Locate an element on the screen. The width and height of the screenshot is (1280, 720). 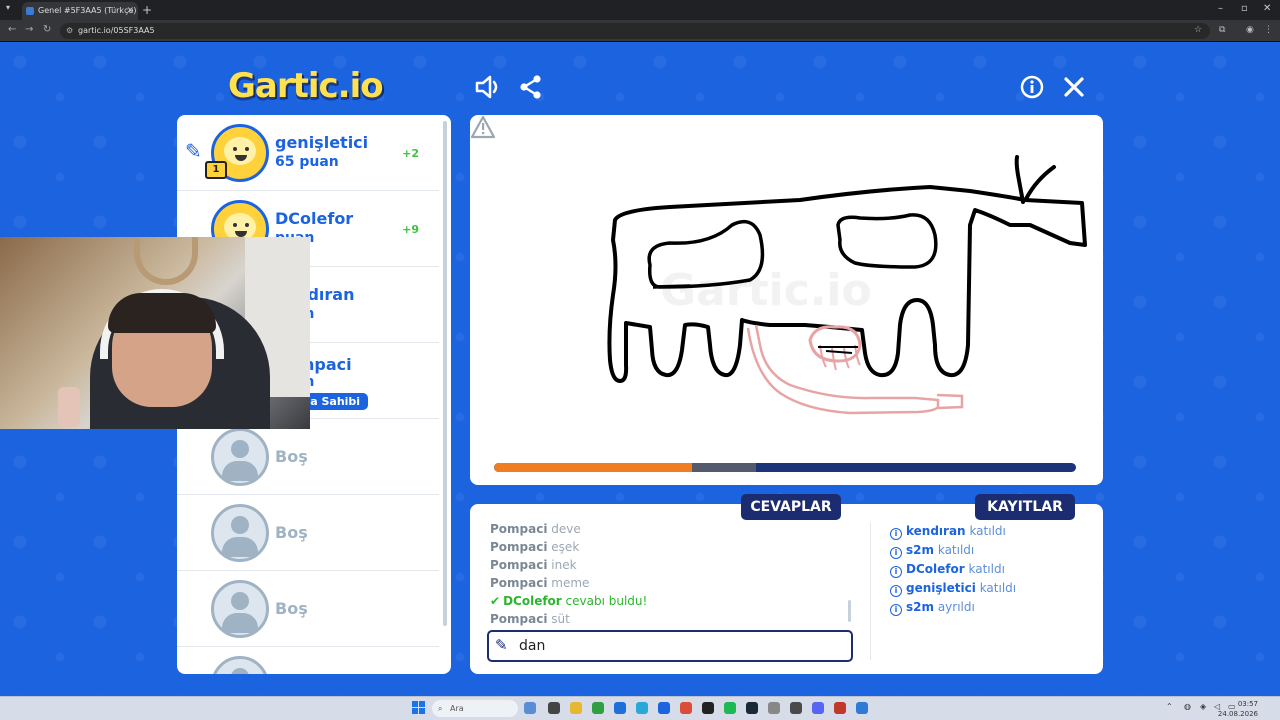
tab-menu-icon: ▾ is located at coordinates (8, 7).